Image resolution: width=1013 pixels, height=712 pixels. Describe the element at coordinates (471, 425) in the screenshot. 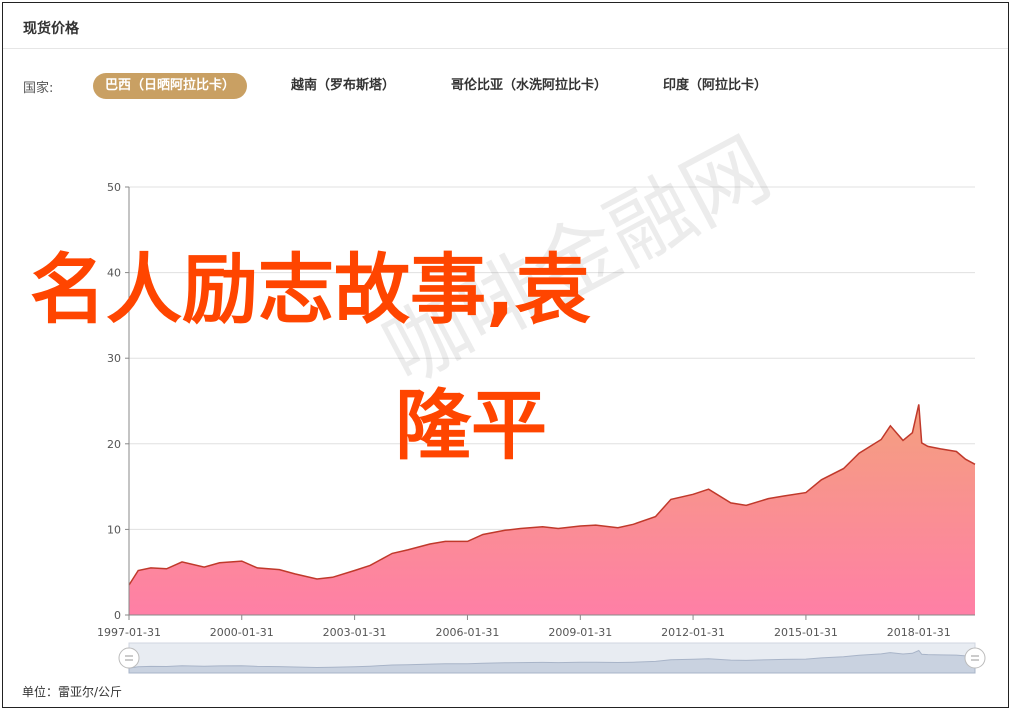

I see `overlay-headline-line2: 隆平` at that location.